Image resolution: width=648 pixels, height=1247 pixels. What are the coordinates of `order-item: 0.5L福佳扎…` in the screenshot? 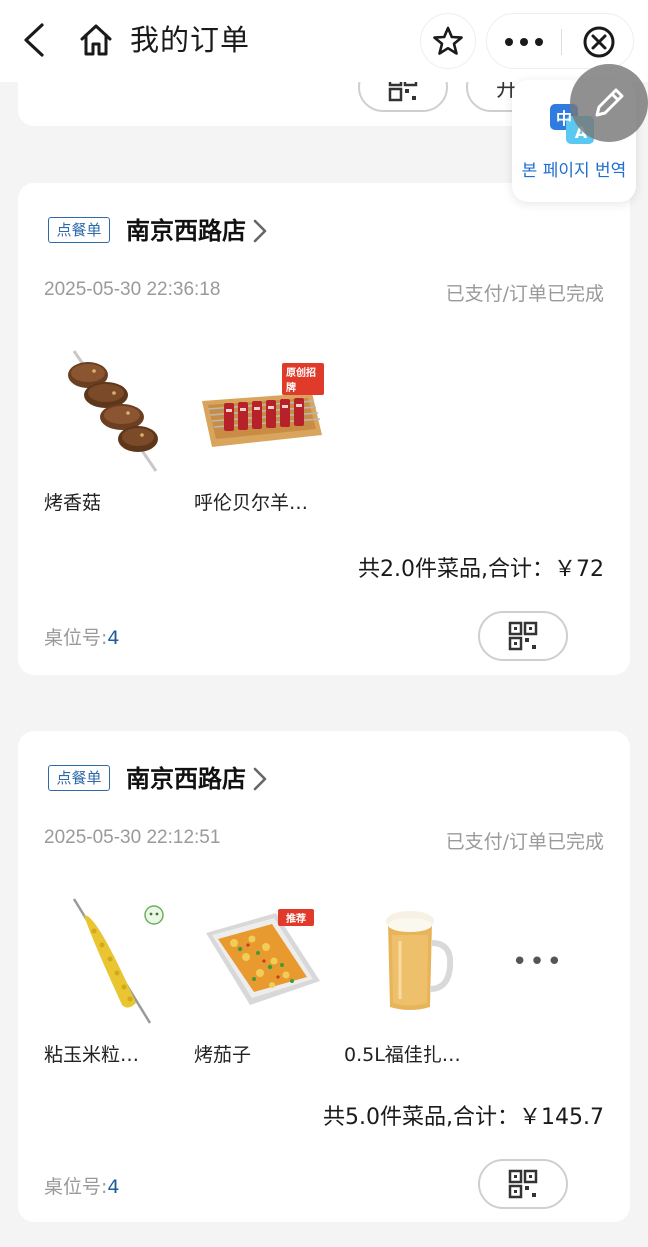 It's located at (409, 980).